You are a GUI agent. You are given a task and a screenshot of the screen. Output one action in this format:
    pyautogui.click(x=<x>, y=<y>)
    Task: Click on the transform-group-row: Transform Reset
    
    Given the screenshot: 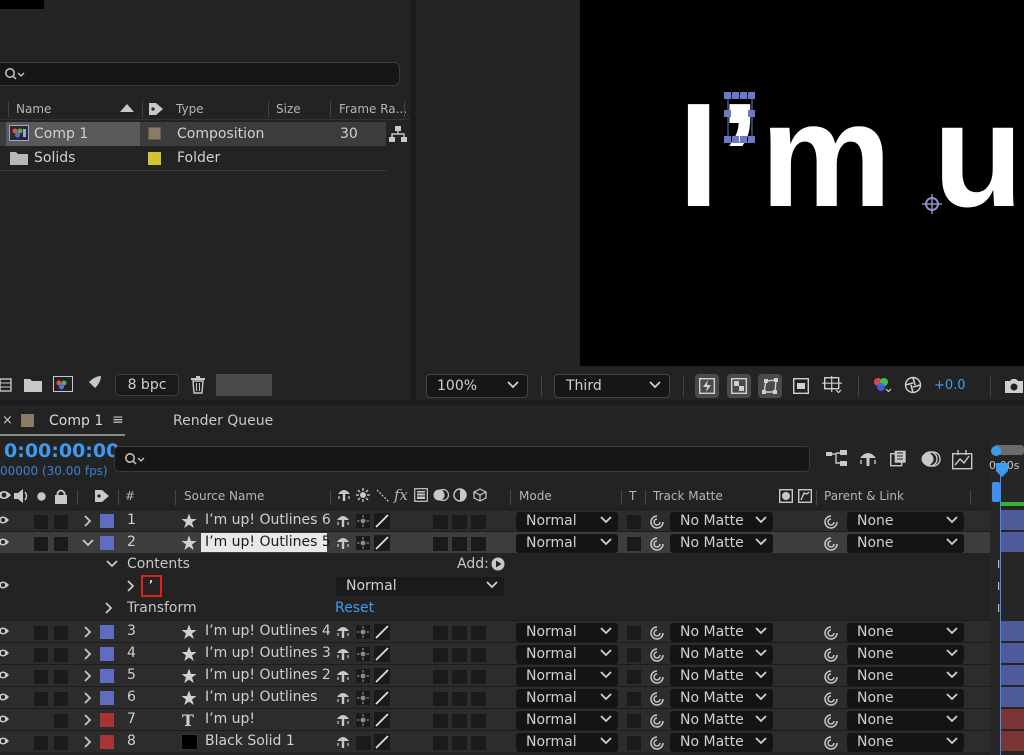 What is the action you would take?
    pyautogui.click(x=495, y=608)
    